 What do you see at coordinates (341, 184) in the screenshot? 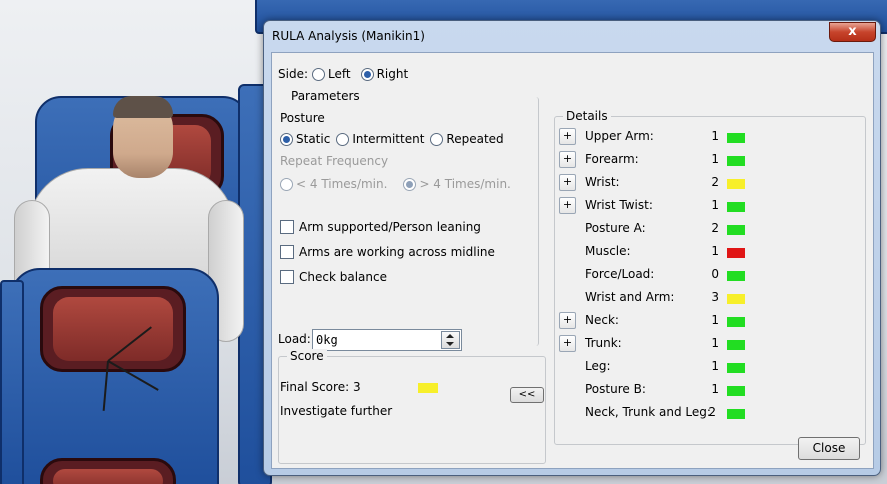
I see `repeat-less-label: < 4 Times/min.` at bounding box center [341, 184].